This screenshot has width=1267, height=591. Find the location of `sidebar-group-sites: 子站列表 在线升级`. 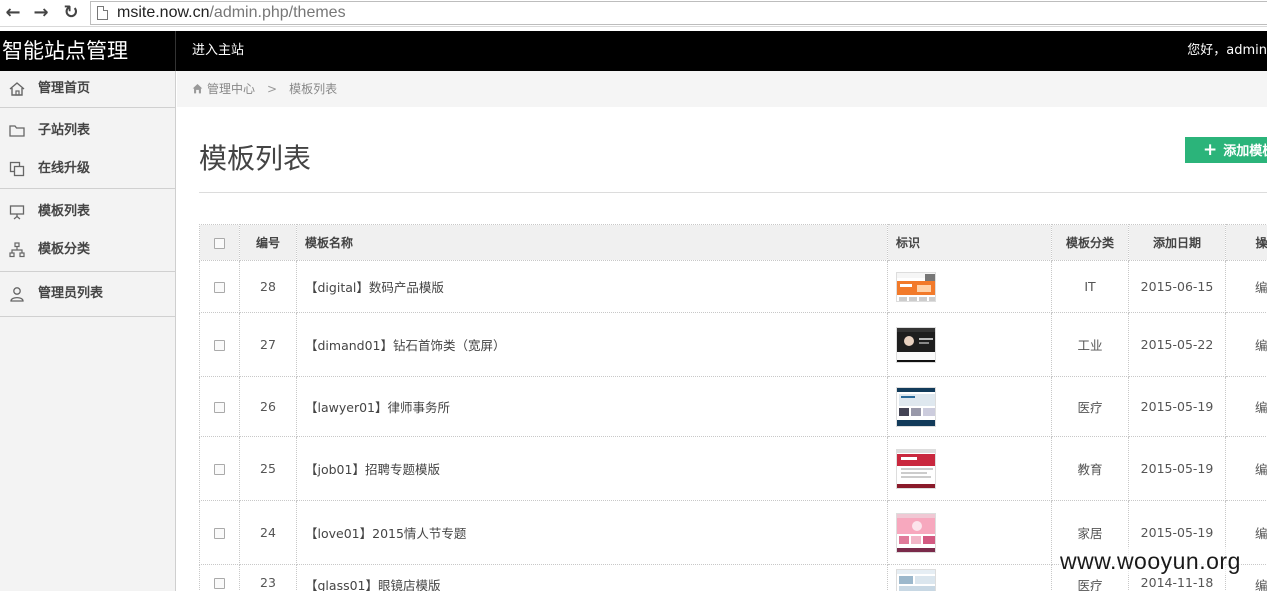

sidebar-group-sites: 子站列表 在线升级 is located at coordinates (87, 148).